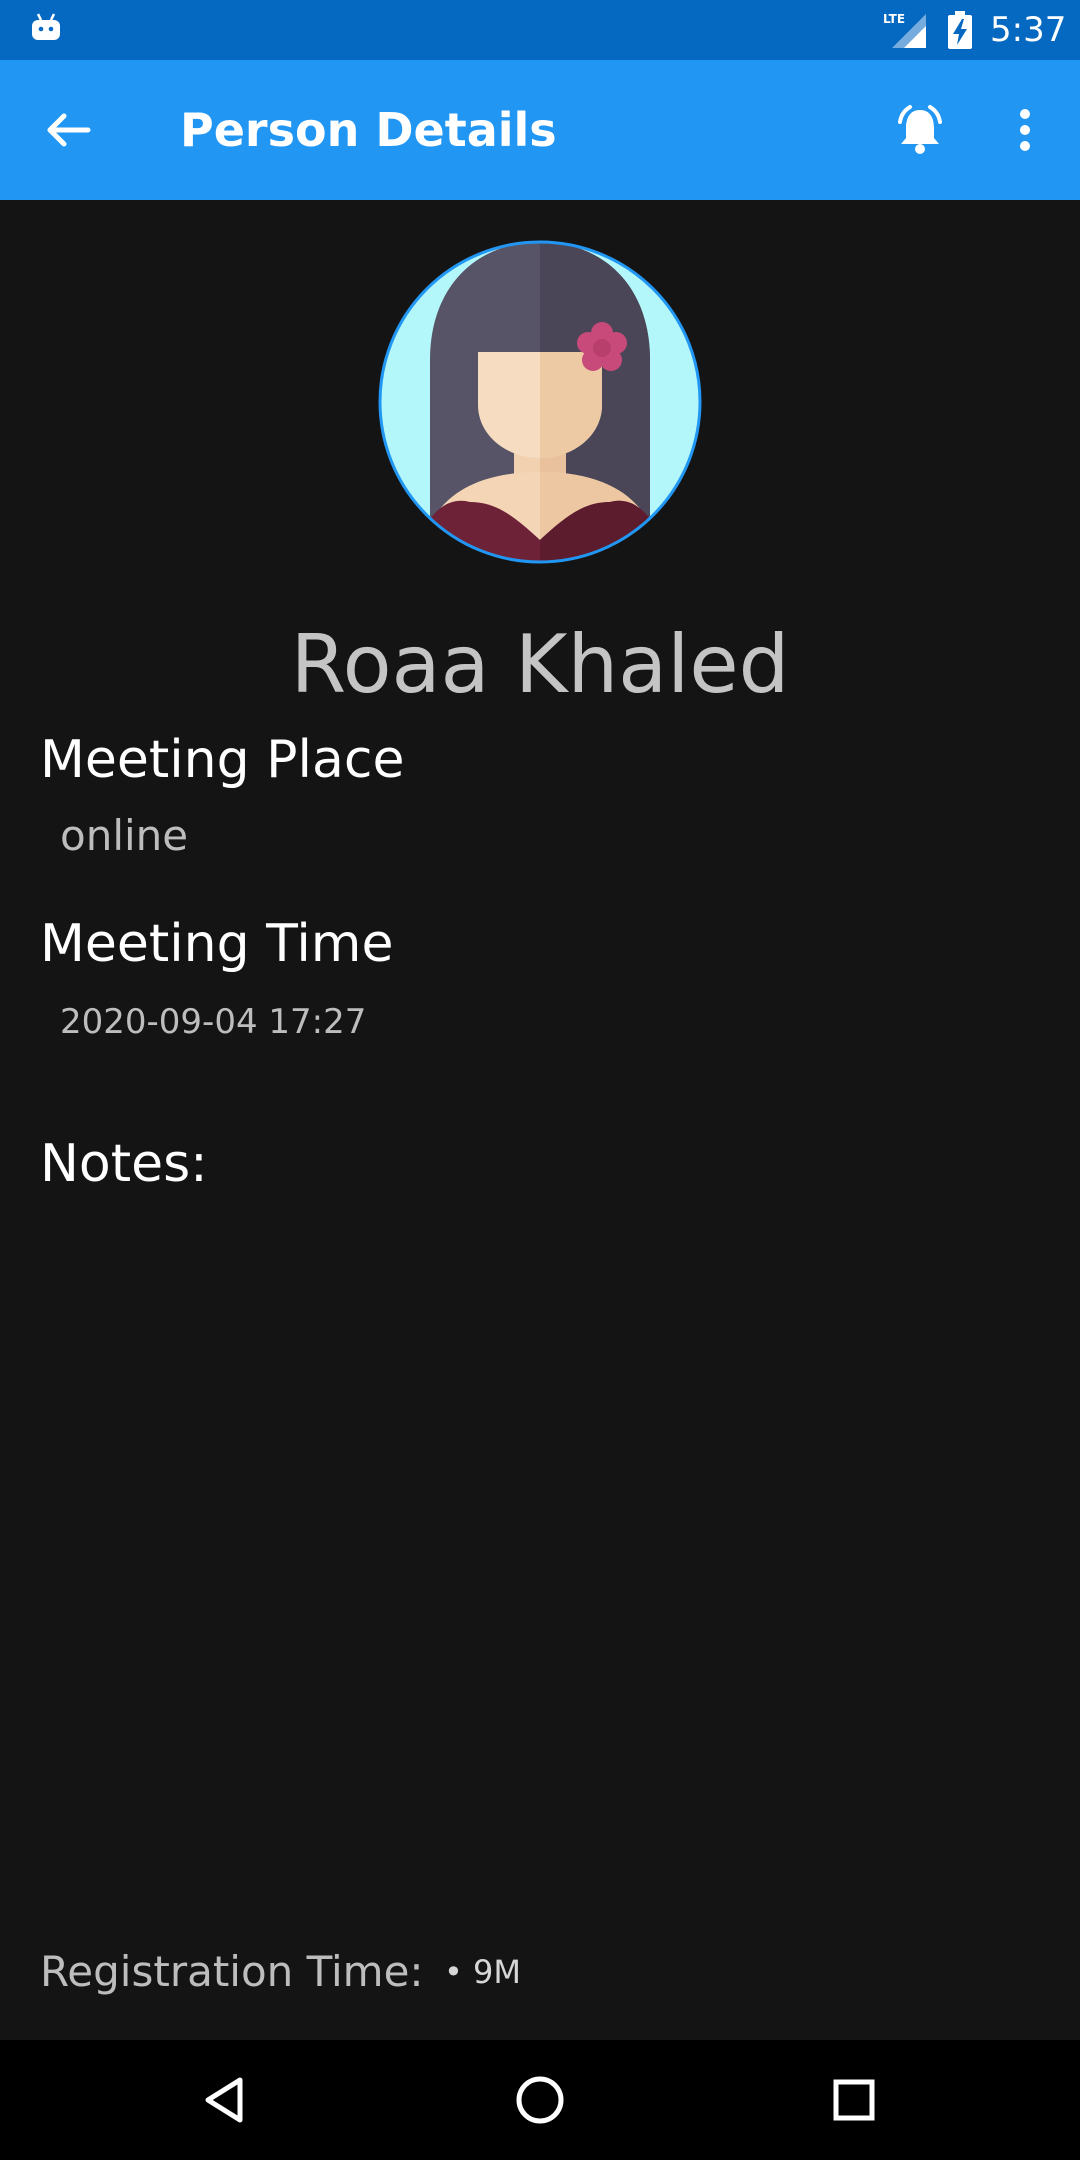  What do you see at coordinates (124, 835) in the screenshot?
I see `meeting-place-value: online` at bounding box center [124, 835].